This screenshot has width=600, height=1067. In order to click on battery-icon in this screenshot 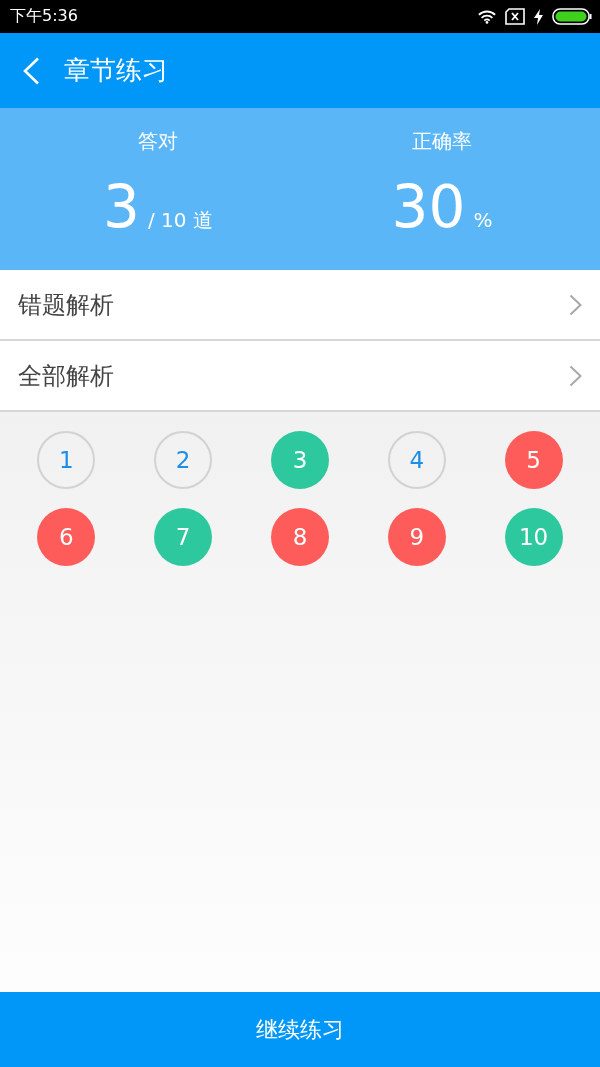, I will do `click(572, 16)`.